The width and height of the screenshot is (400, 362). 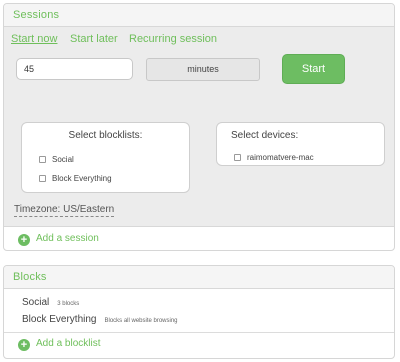 I want to click on blocklist-option-label: Social, so click(x=63, y=159).